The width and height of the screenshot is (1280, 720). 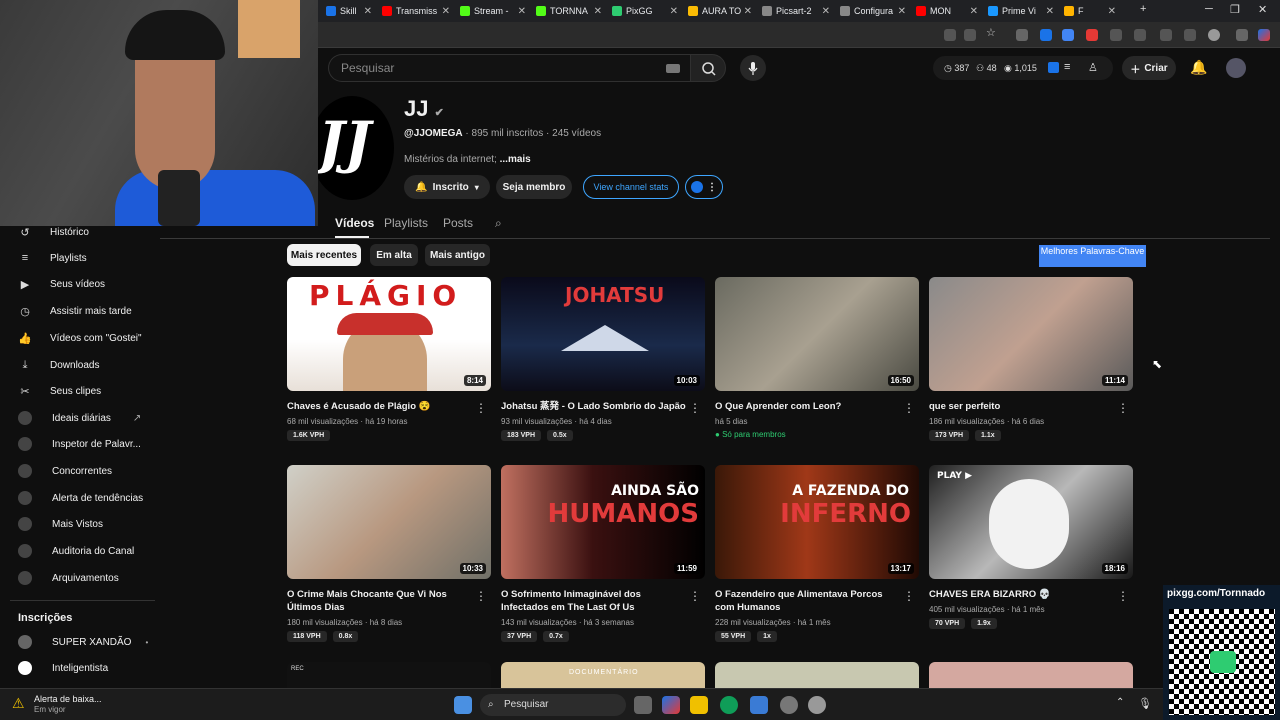 I want to click on browser-tab: AURA TO ✕, so click(x=720, y=11).